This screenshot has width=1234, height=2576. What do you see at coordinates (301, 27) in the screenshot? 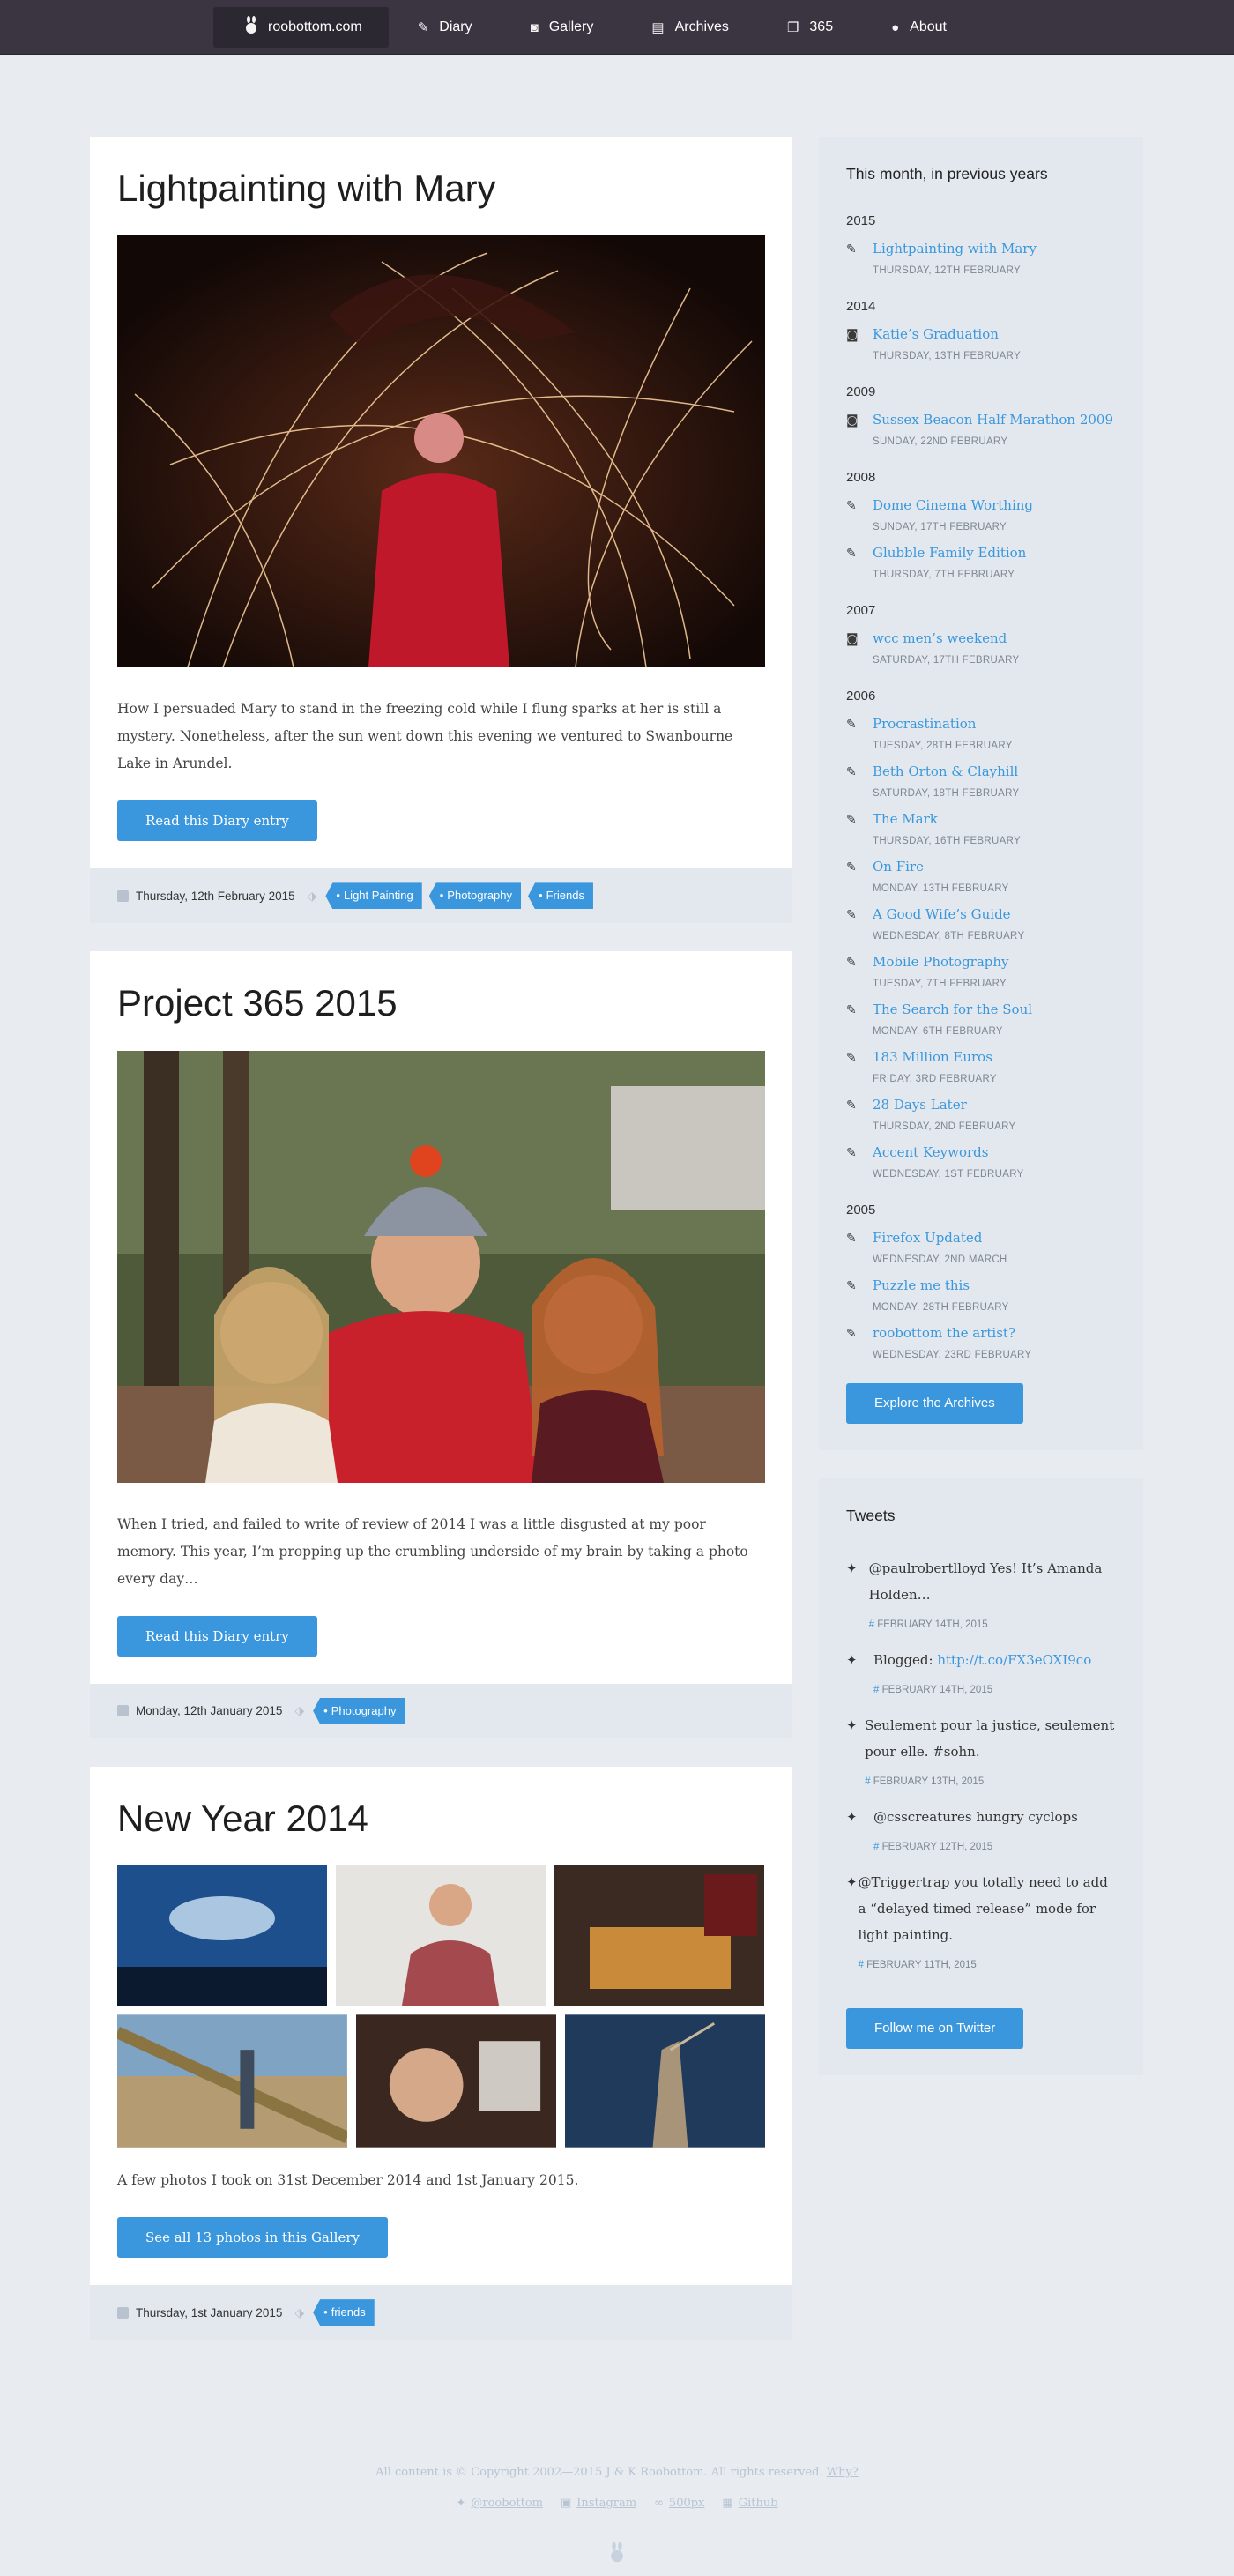
I see `nav-home-link: roobottom.com` at bounding box center [301, 27].